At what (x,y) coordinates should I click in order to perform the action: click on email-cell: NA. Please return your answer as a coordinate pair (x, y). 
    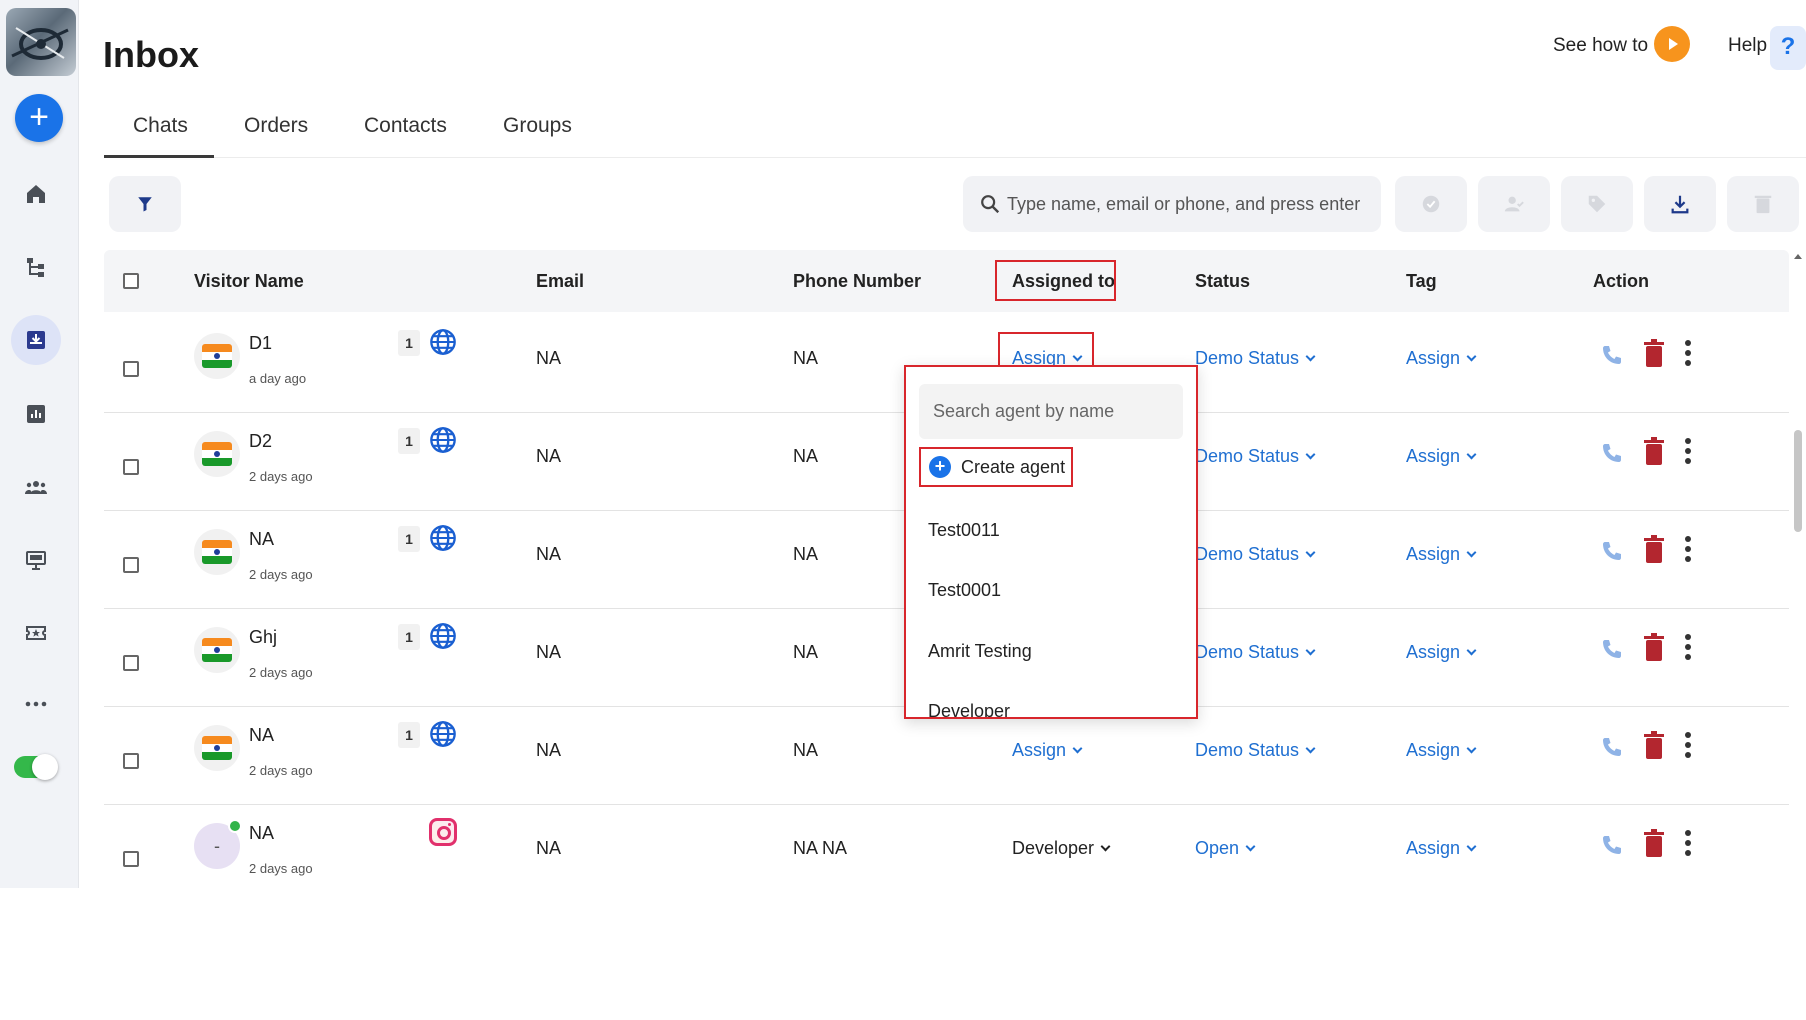
    Looking at the image, I should click on (549, 554).